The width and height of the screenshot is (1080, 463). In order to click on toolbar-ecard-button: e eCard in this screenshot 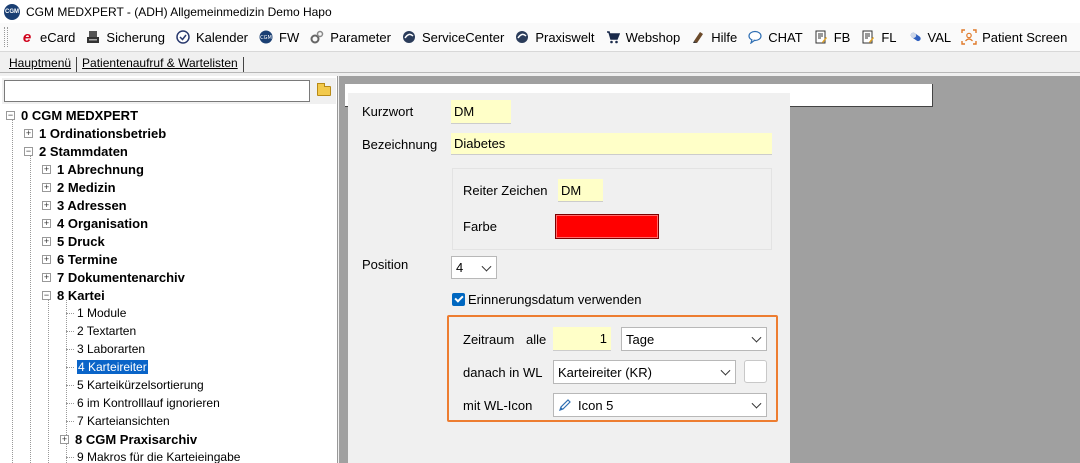, I will do `click(47, 37)`.